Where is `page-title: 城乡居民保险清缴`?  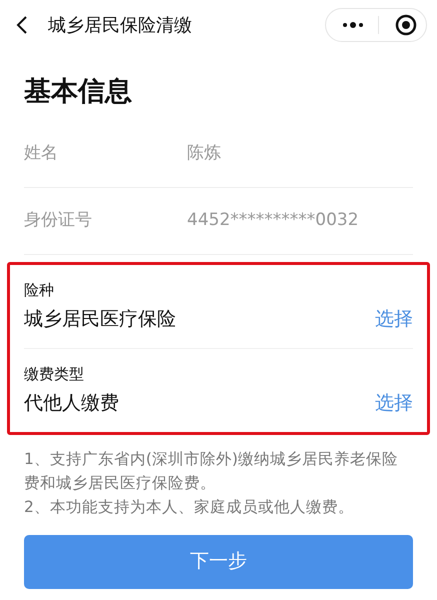
page-title: 城乡居民保险清缴 is located at coordinates (120, 26).